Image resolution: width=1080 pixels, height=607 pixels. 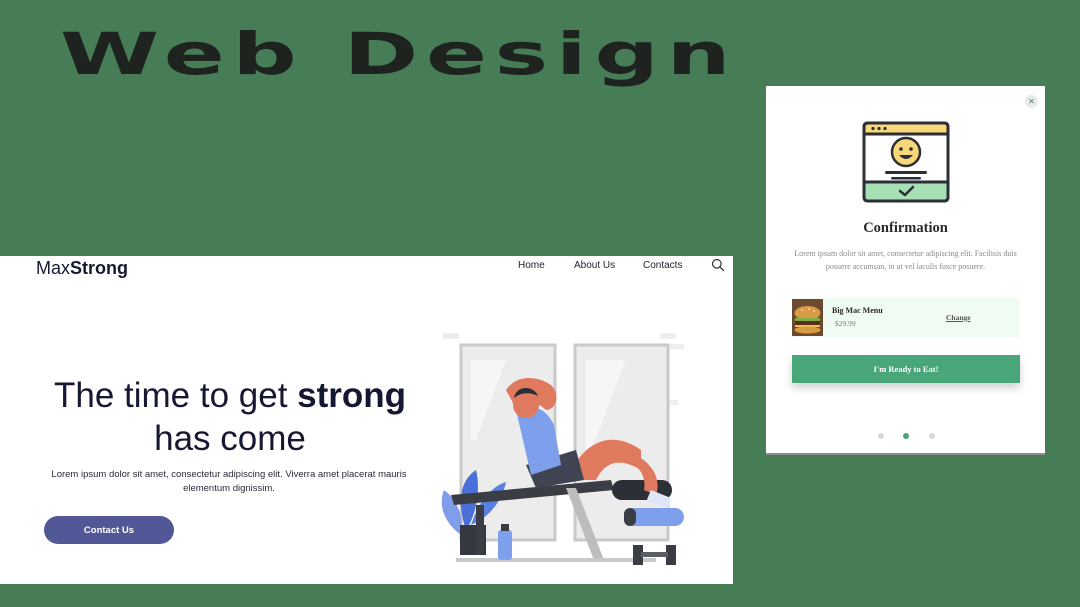 What do you see at coordinates (175, 395) in the screenshot?
I see `hero-title-part1: The time to get` at bounding box center [175, 395].